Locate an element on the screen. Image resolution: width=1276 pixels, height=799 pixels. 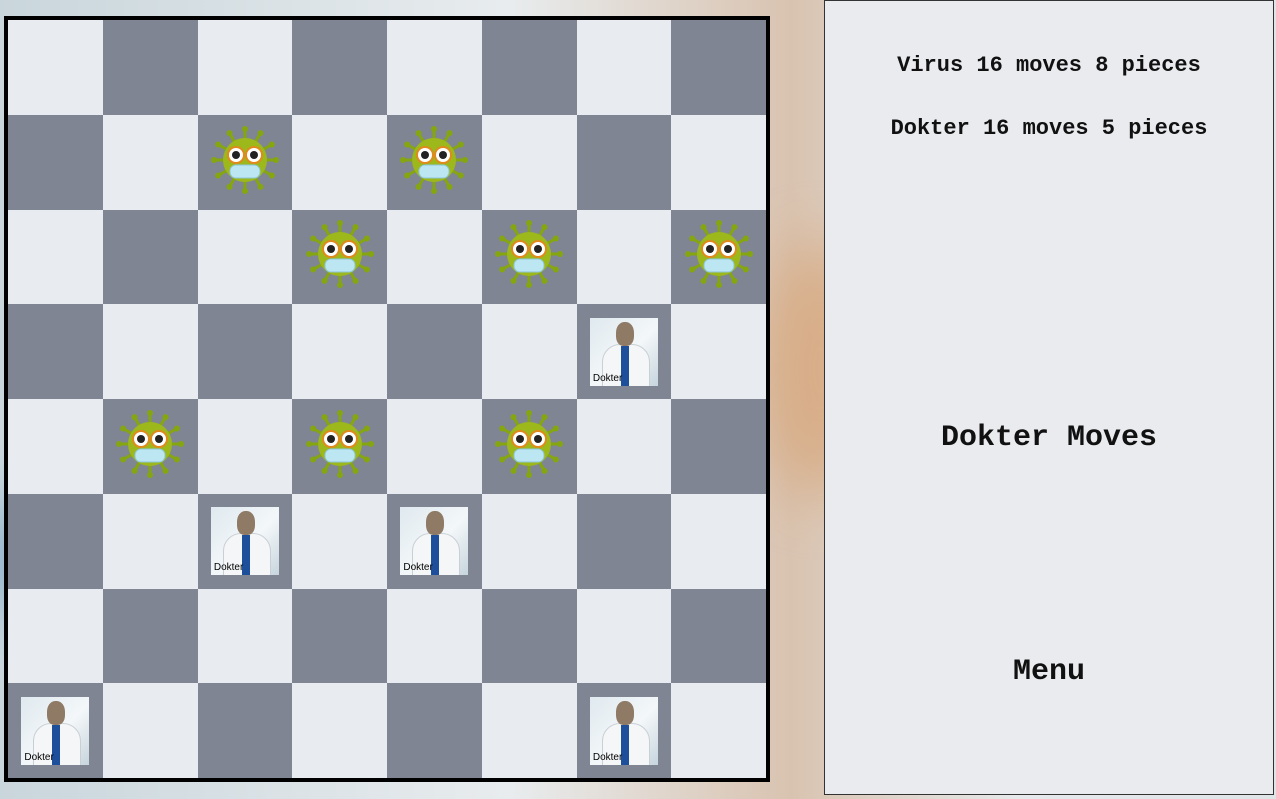
virus-stats: Virus 16 moves 8 pieces is located at coordinates (1049, 65).